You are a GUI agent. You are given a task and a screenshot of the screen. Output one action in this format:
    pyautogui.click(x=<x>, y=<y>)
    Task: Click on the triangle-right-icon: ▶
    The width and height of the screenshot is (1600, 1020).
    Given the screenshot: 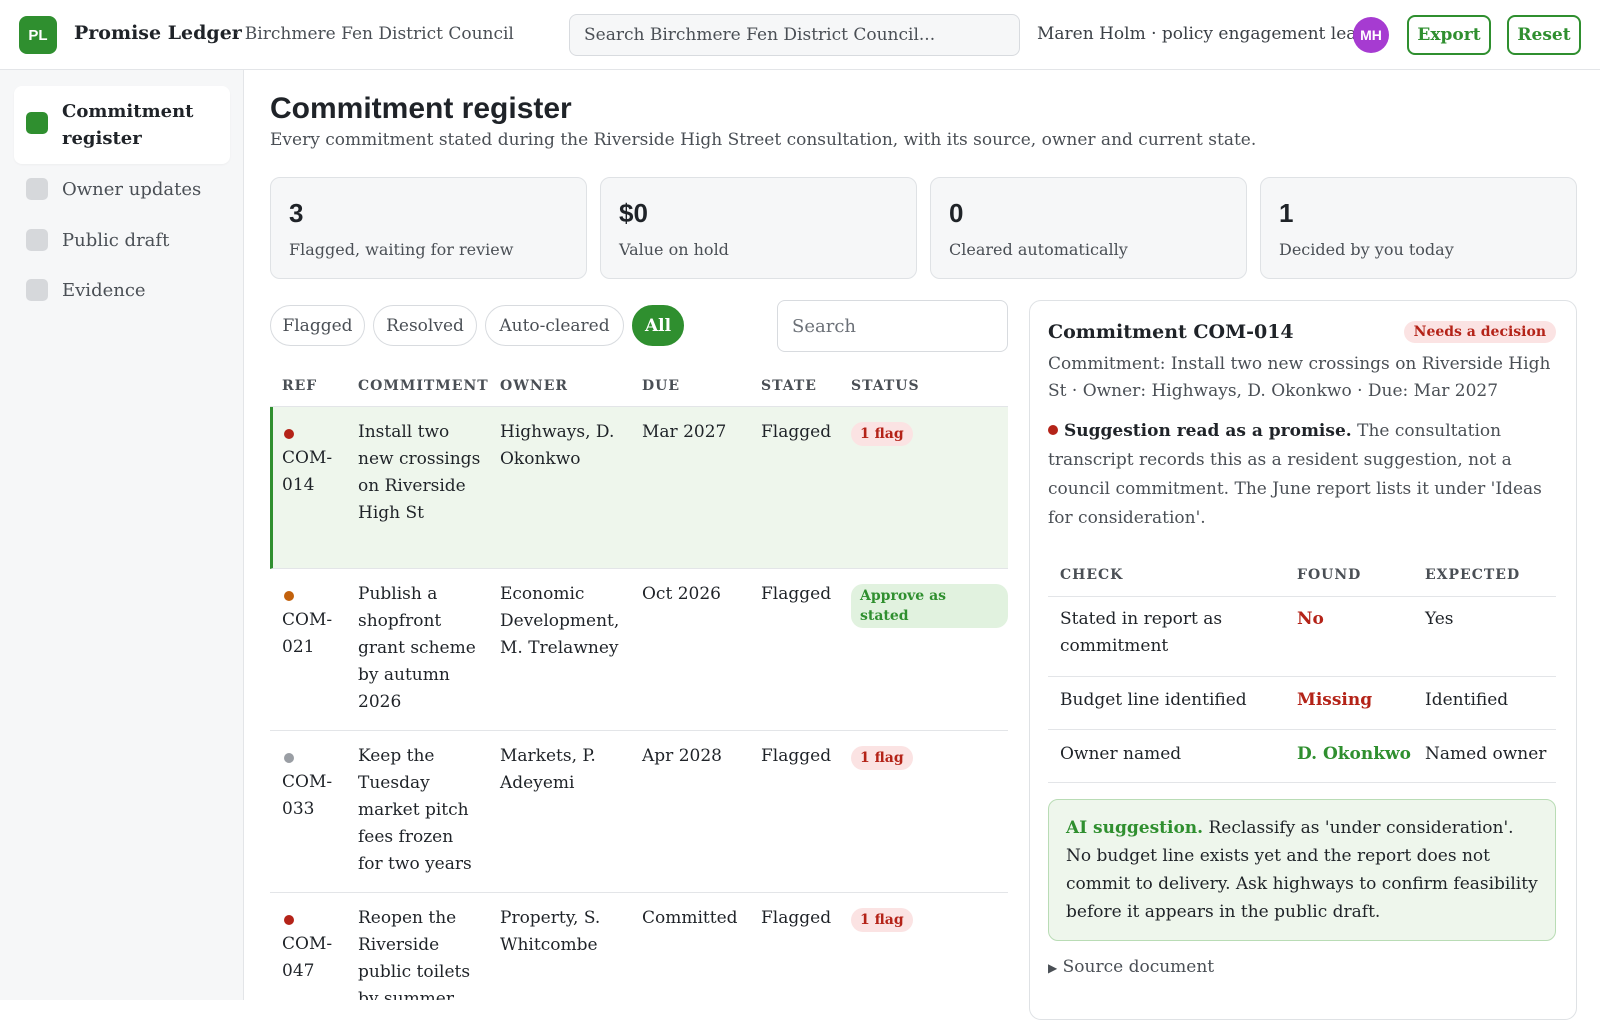 What is the action you would take?
    pyautogui.click(x=1053, y=968)
    